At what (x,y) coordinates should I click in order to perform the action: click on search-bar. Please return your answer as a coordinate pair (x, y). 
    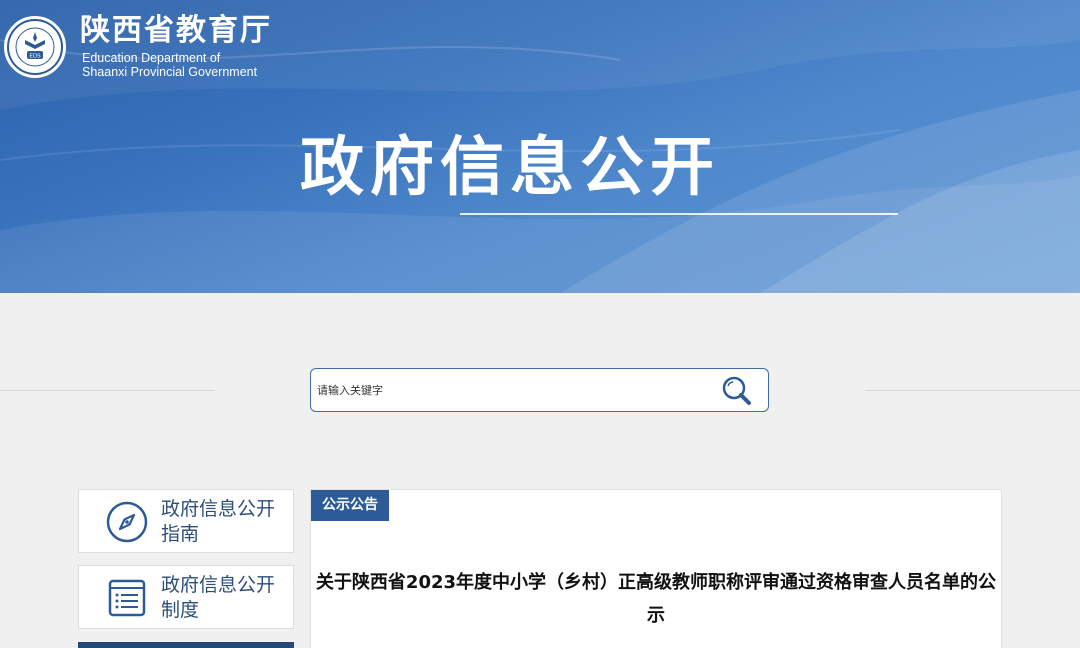
    Looking at the image, I should click on (539, 390).